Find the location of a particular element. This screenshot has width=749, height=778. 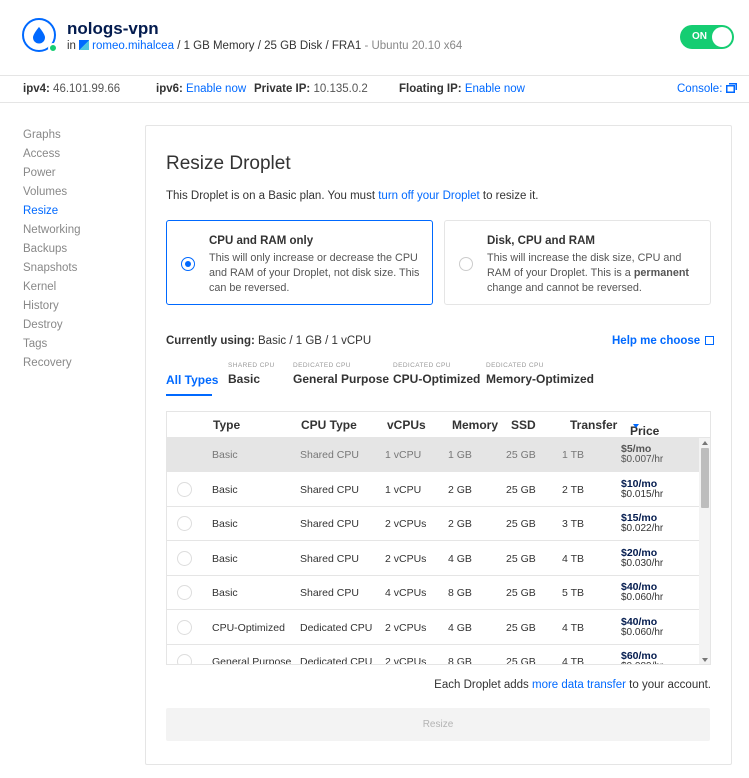

resize-button: Resize is located at coordinates (438, 724).